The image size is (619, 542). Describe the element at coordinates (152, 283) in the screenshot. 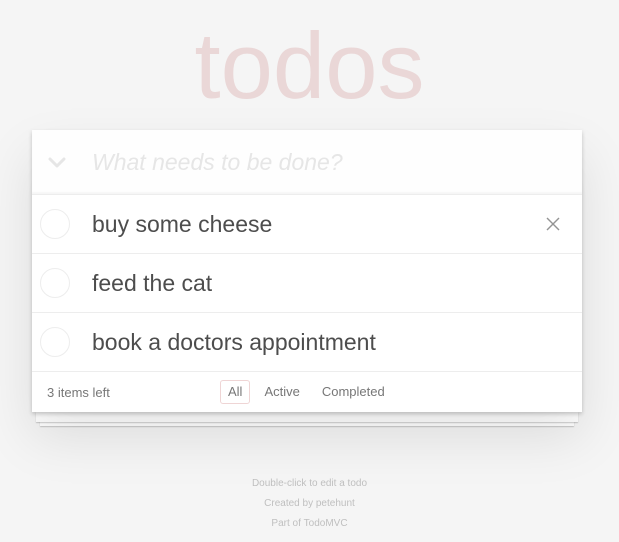

I see `todo-label: feed the cat` at that location.